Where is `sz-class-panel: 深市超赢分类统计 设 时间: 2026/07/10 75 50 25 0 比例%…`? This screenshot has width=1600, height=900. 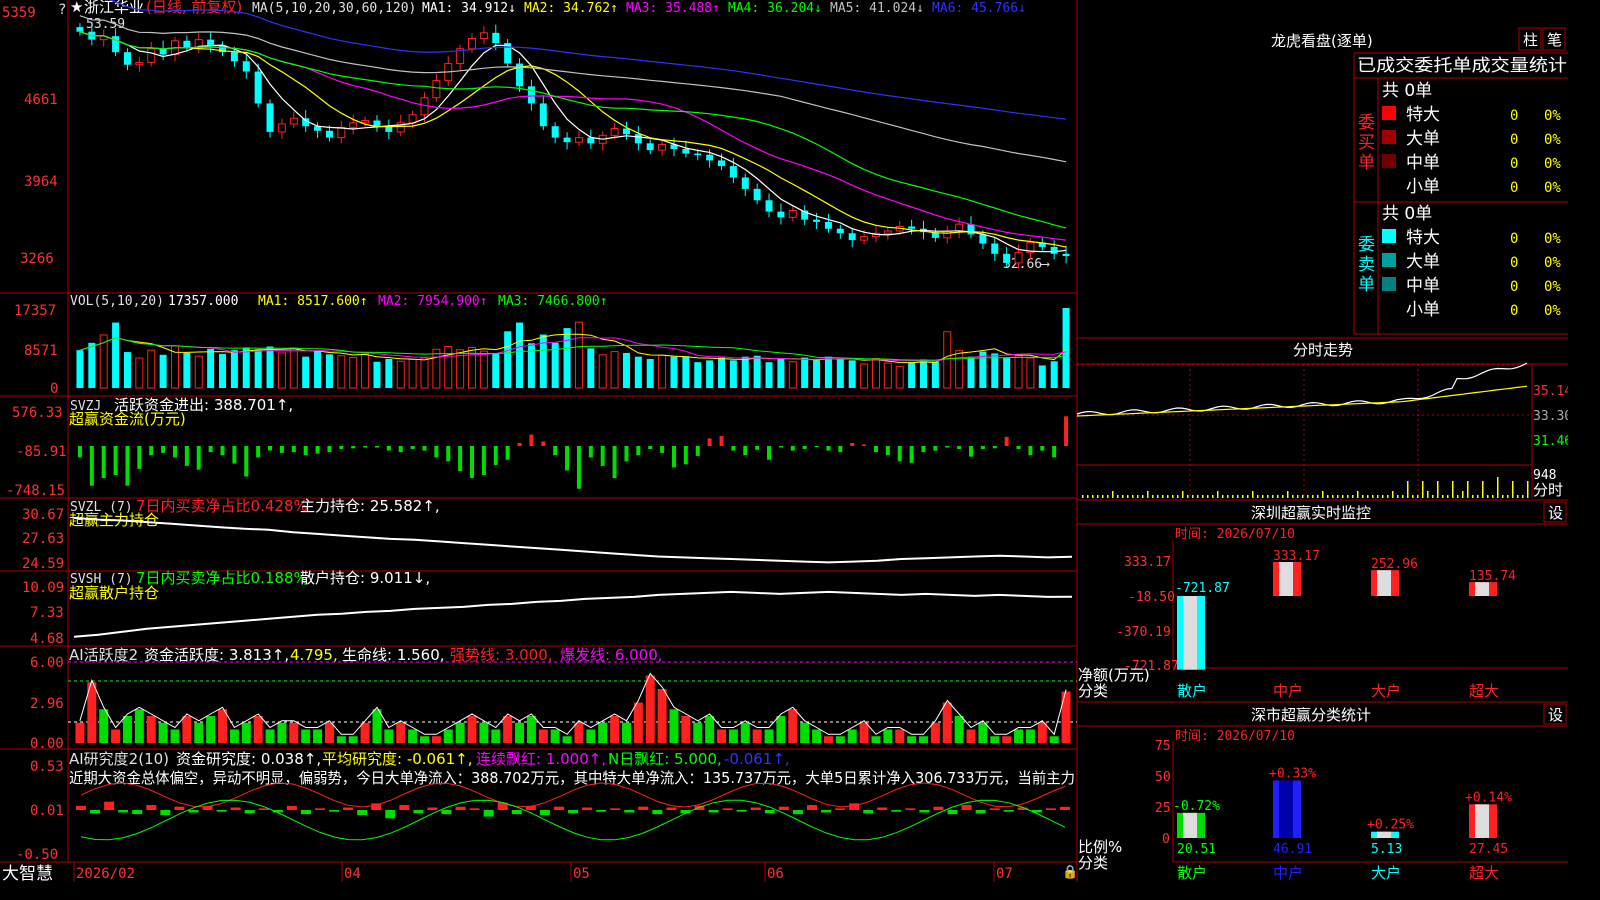
sz-class-panel: 深市超赢分类统计 设 时间: 2026/07/10 75 50 25 0 比例%… is located at coordinates (1322, 791).